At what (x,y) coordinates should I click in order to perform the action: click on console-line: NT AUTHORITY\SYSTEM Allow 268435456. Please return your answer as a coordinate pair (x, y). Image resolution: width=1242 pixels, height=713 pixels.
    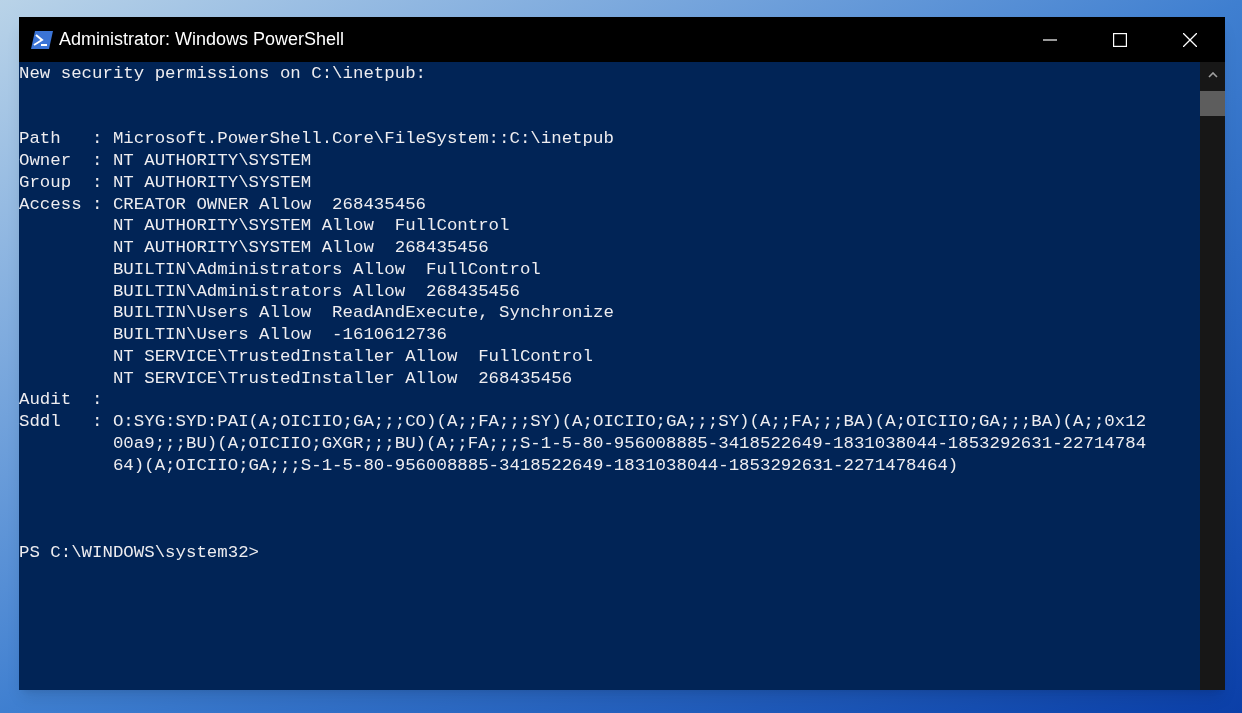
    Looking at the image, I should click on (300, 248).